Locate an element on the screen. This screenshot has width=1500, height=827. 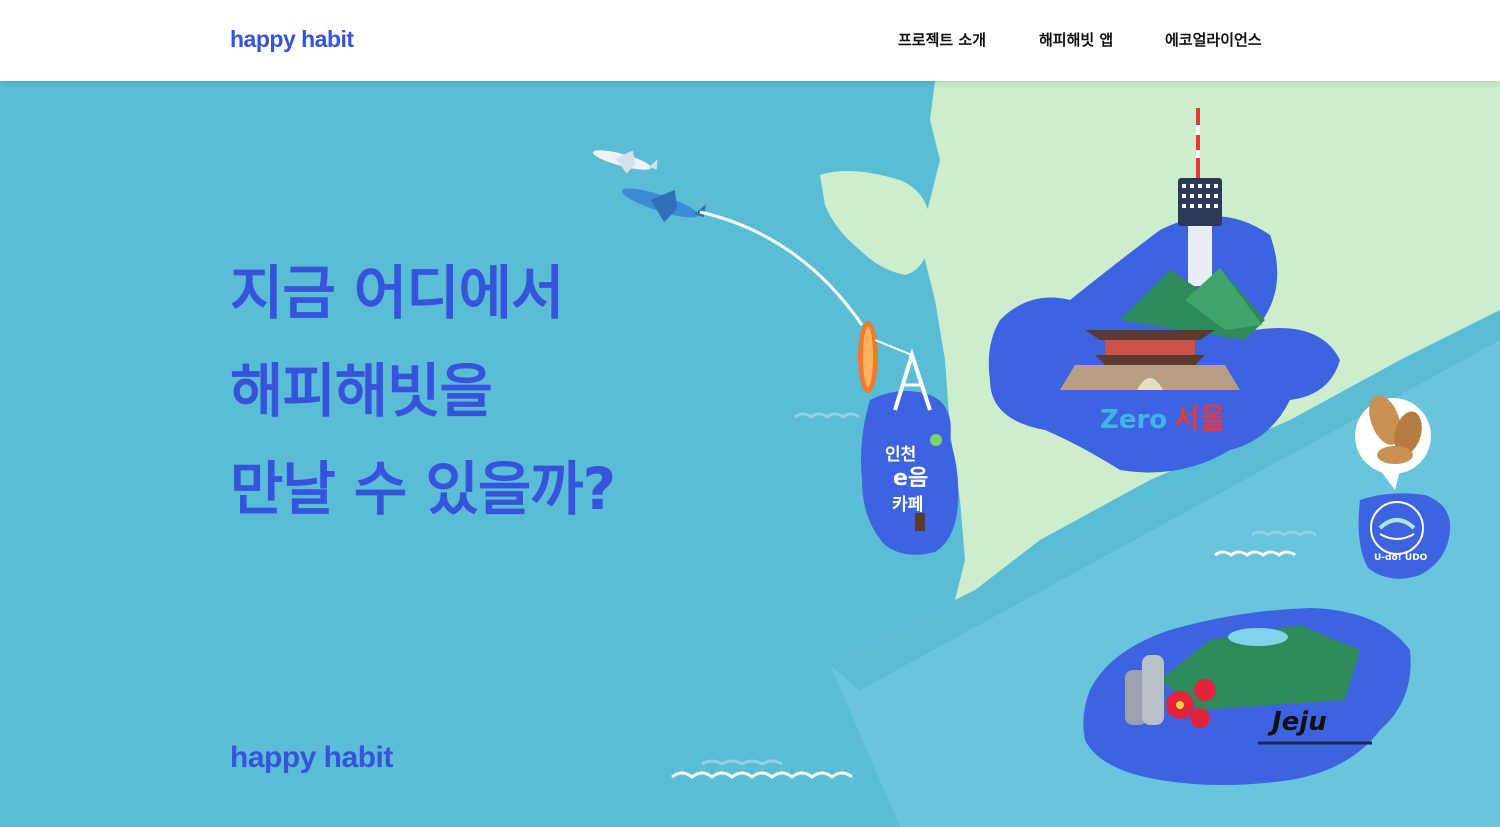
site-header: happy habit 프로젝트 소개 해피해빗 앱 에코얼라이언스 is located at coordinates (750, 40).